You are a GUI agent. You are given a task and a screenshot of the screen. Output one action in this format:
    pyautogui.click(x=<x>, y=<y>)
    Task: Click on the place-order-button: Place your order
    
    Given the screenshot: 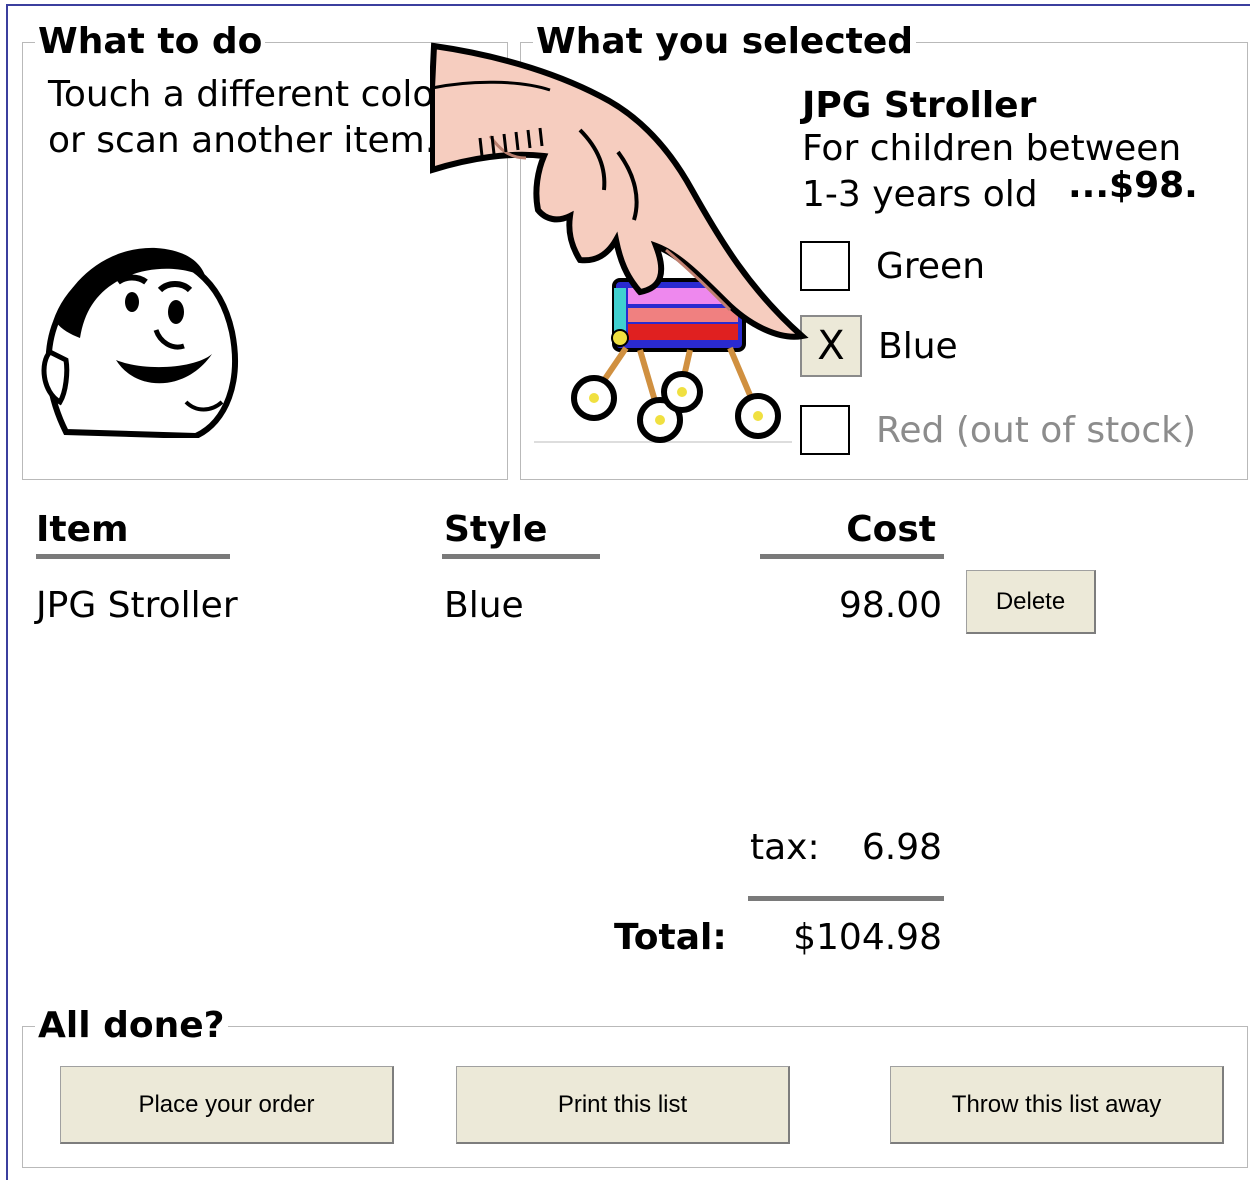 What is the action you would take?
    pyautogui.click(x=227, y=1105)
    